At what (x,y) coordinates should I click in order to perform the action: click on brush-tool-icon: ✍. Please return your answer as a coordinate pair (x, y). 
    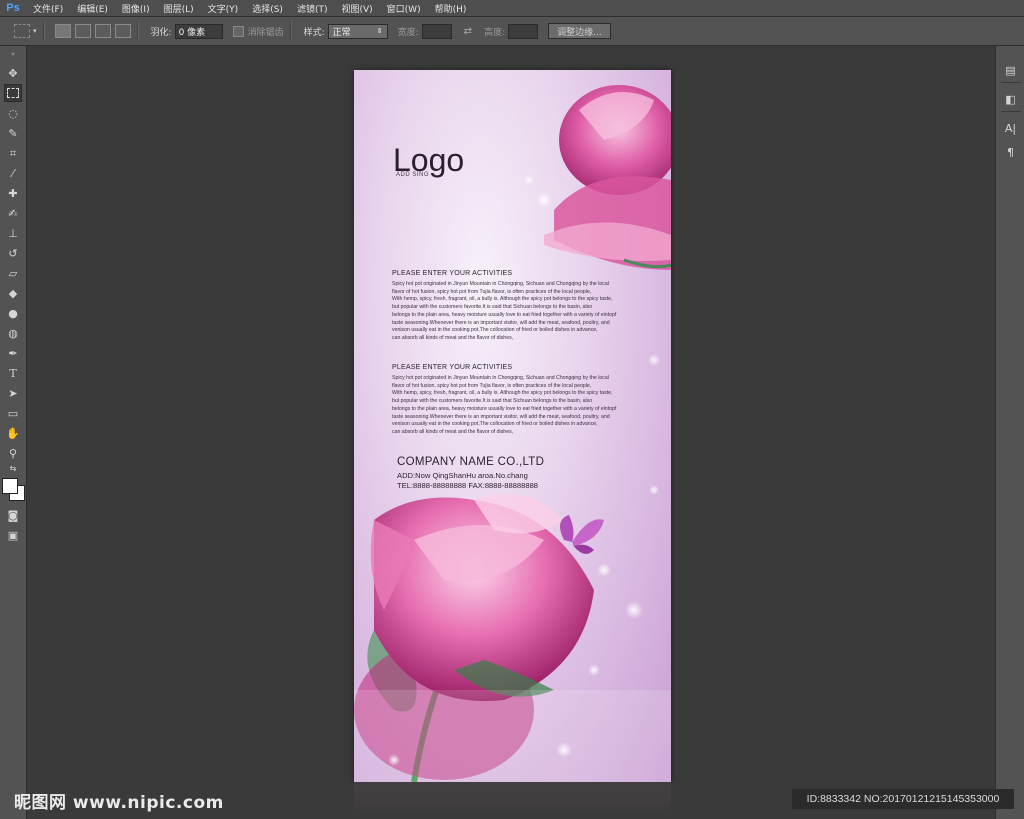
    Looking at the image, I should click on (13, 213).